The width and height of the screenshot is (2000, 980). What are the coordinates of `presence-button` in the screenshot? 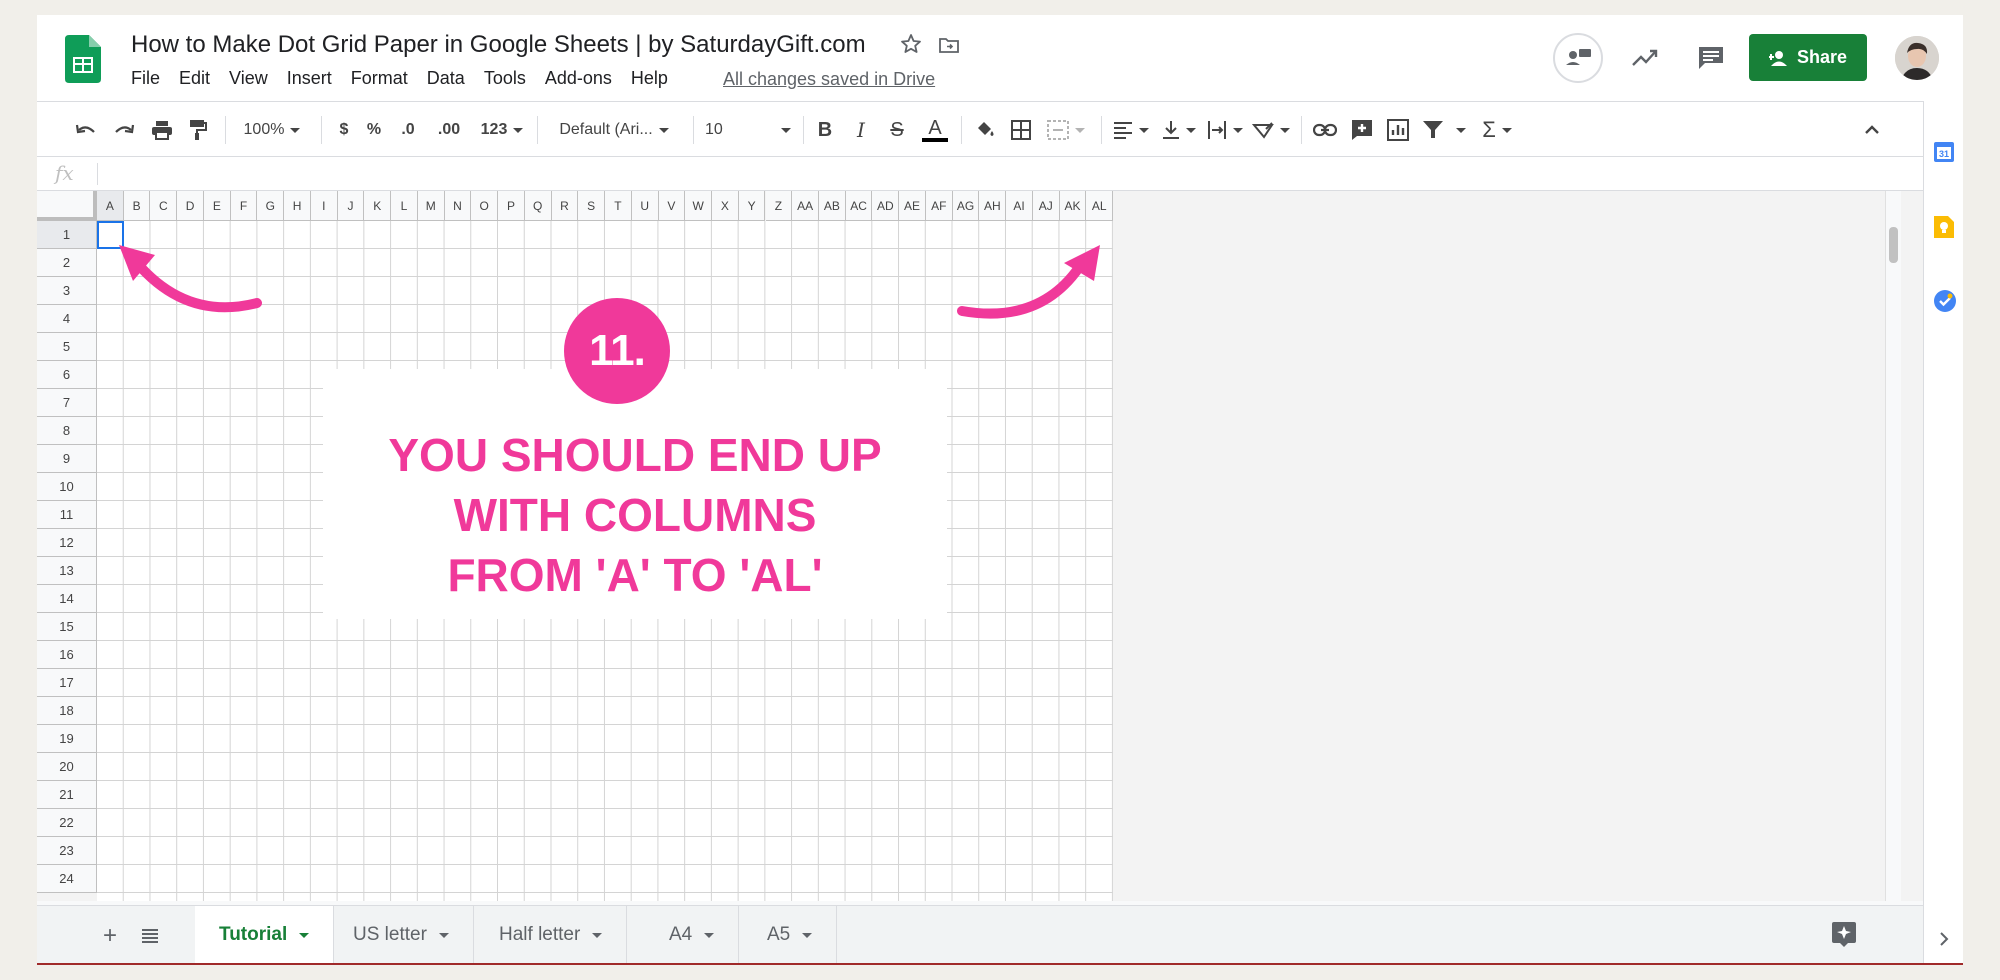 It's located at (1578, 58).